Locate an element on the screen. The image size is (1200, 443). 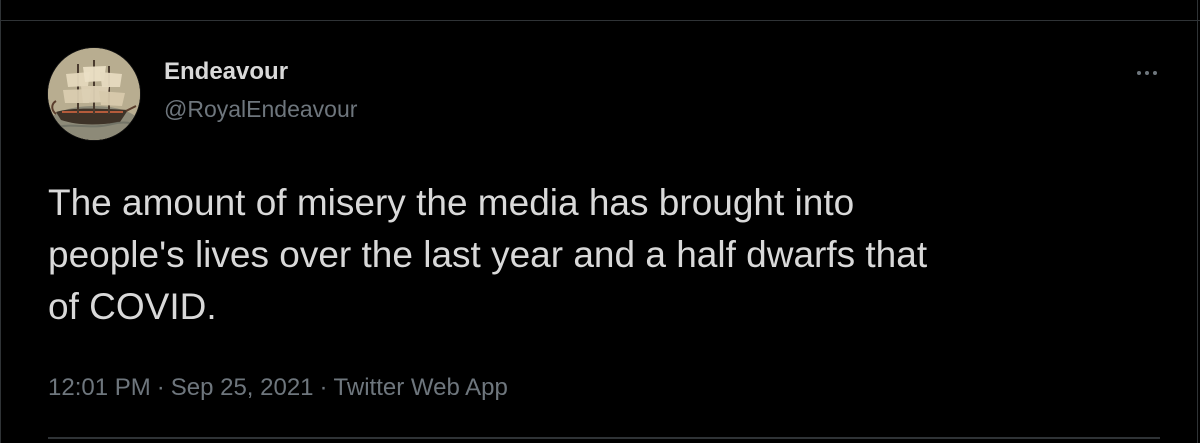
avatar is located at coordinates (94, 94).